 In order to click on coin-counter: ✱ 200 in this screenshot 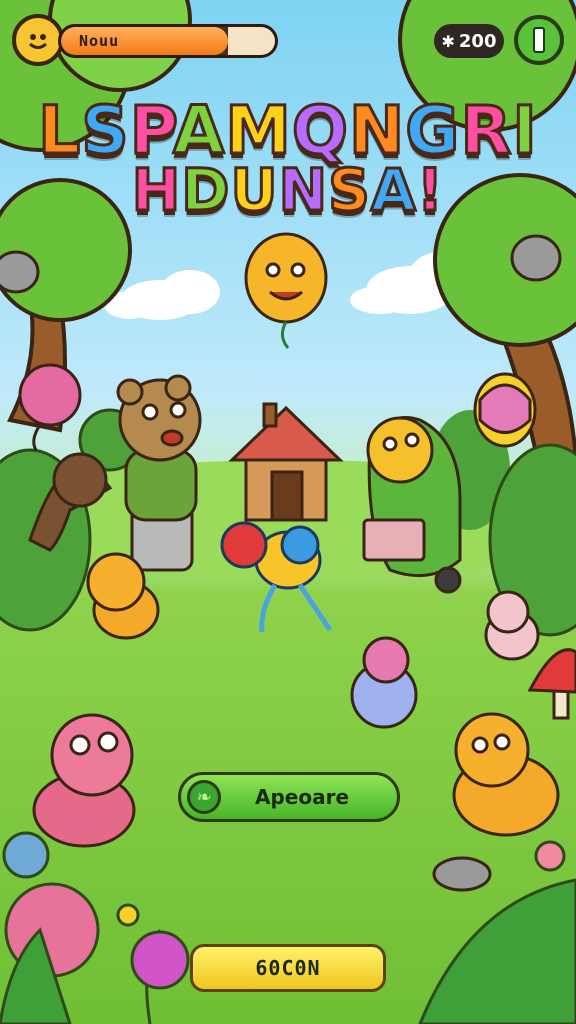, I will do `click(469, 41)`.